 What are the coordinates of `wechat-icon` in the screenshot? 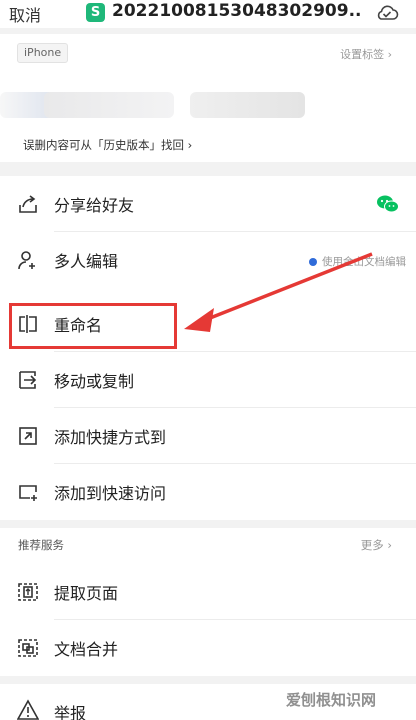 It's located at (388, 204).